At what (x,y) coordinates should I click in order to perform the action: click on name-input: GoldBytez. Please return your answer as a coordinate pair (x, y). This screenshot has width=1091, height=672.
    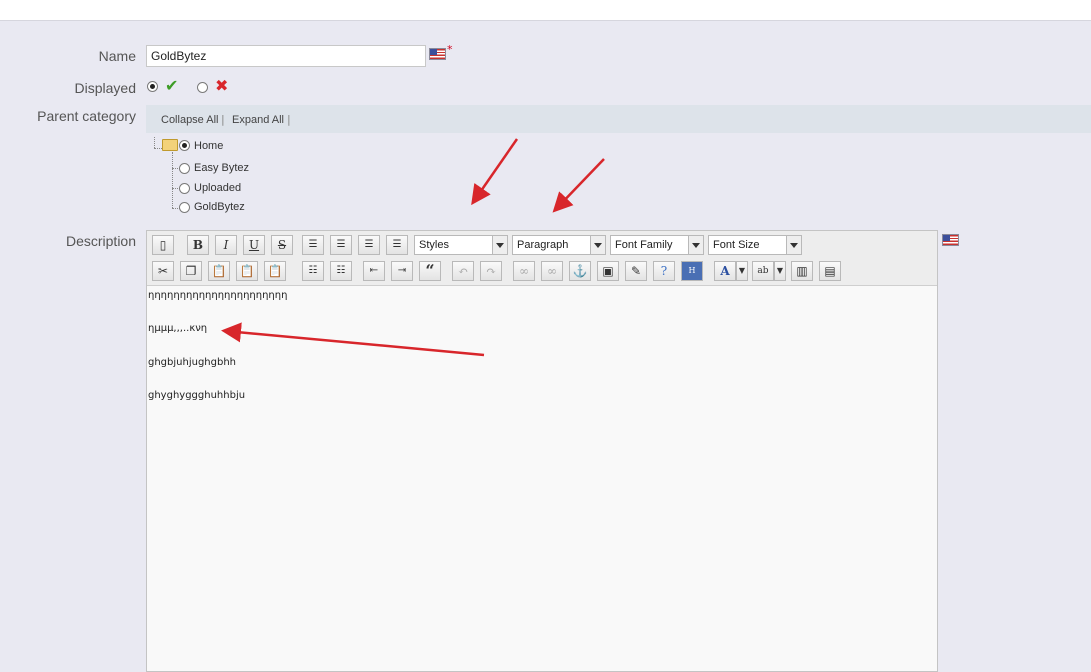
    Looking at the image, I should click on (286, 56).